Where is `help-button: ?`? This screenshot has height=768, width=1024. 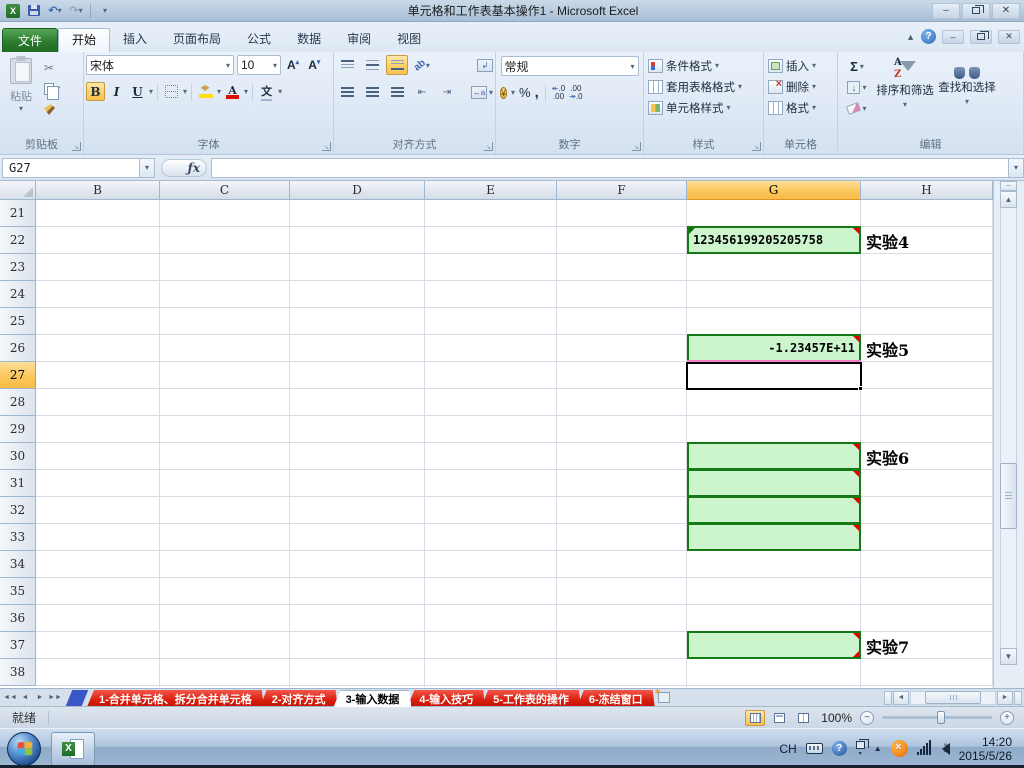
help-button: ? is located at coordinates (928, 36).